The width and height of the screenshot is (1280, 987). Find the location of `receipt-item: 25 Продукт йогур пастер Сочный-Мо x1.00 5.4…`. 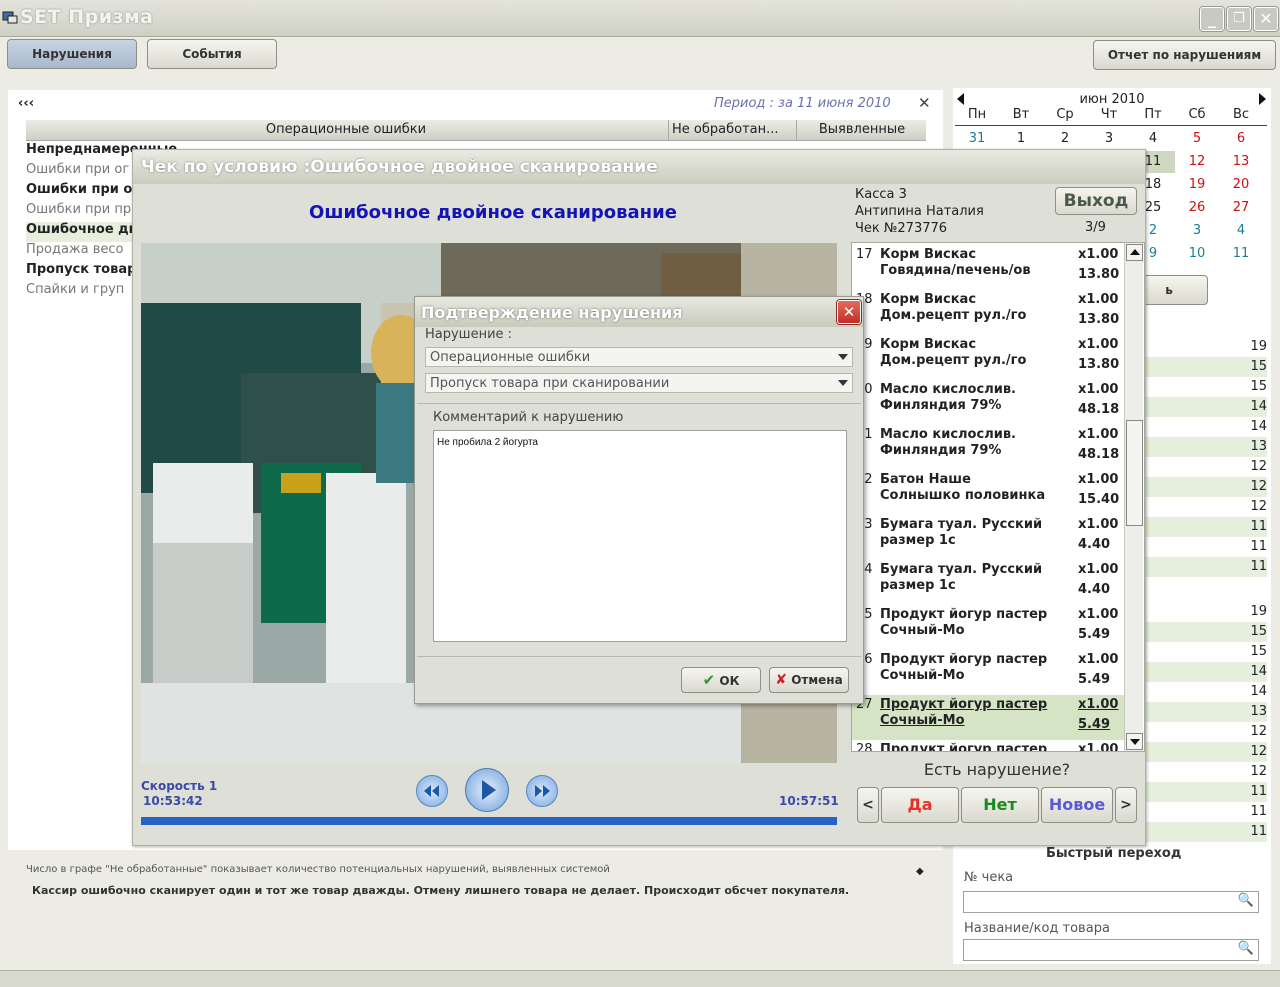

receipt-item: 25 Продукт йогур пастер Сочный-Мо x1.00 5.4… is located at coordinates (988, 627).